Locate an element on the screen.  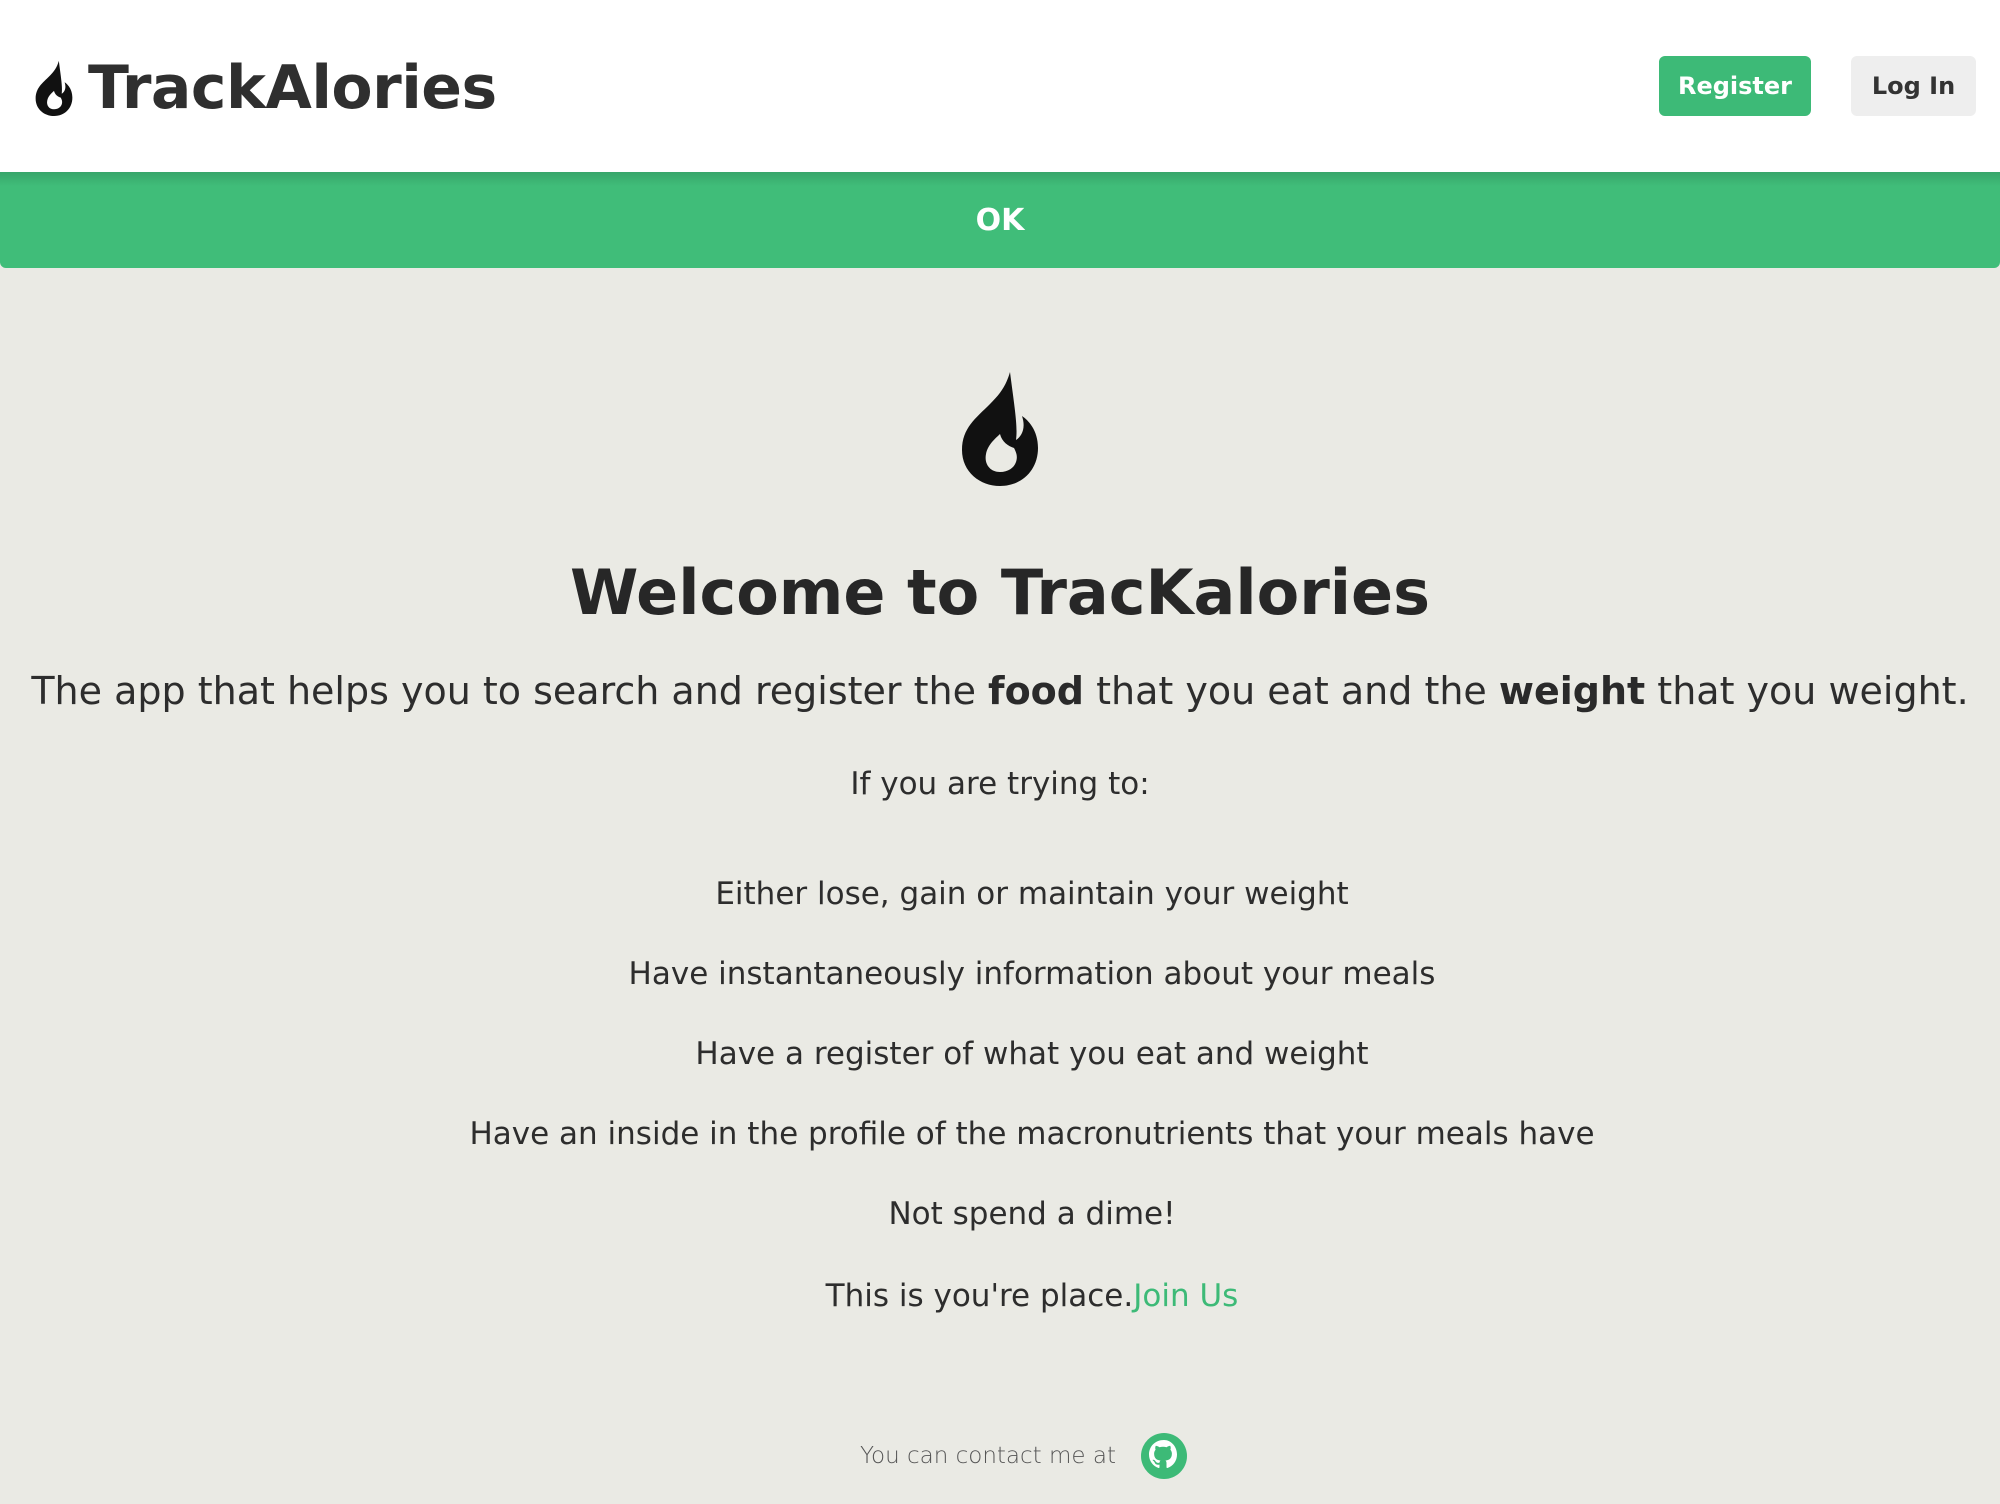
welcome-title: Welcome to TracKalories is located at coordinates (1000, 592).